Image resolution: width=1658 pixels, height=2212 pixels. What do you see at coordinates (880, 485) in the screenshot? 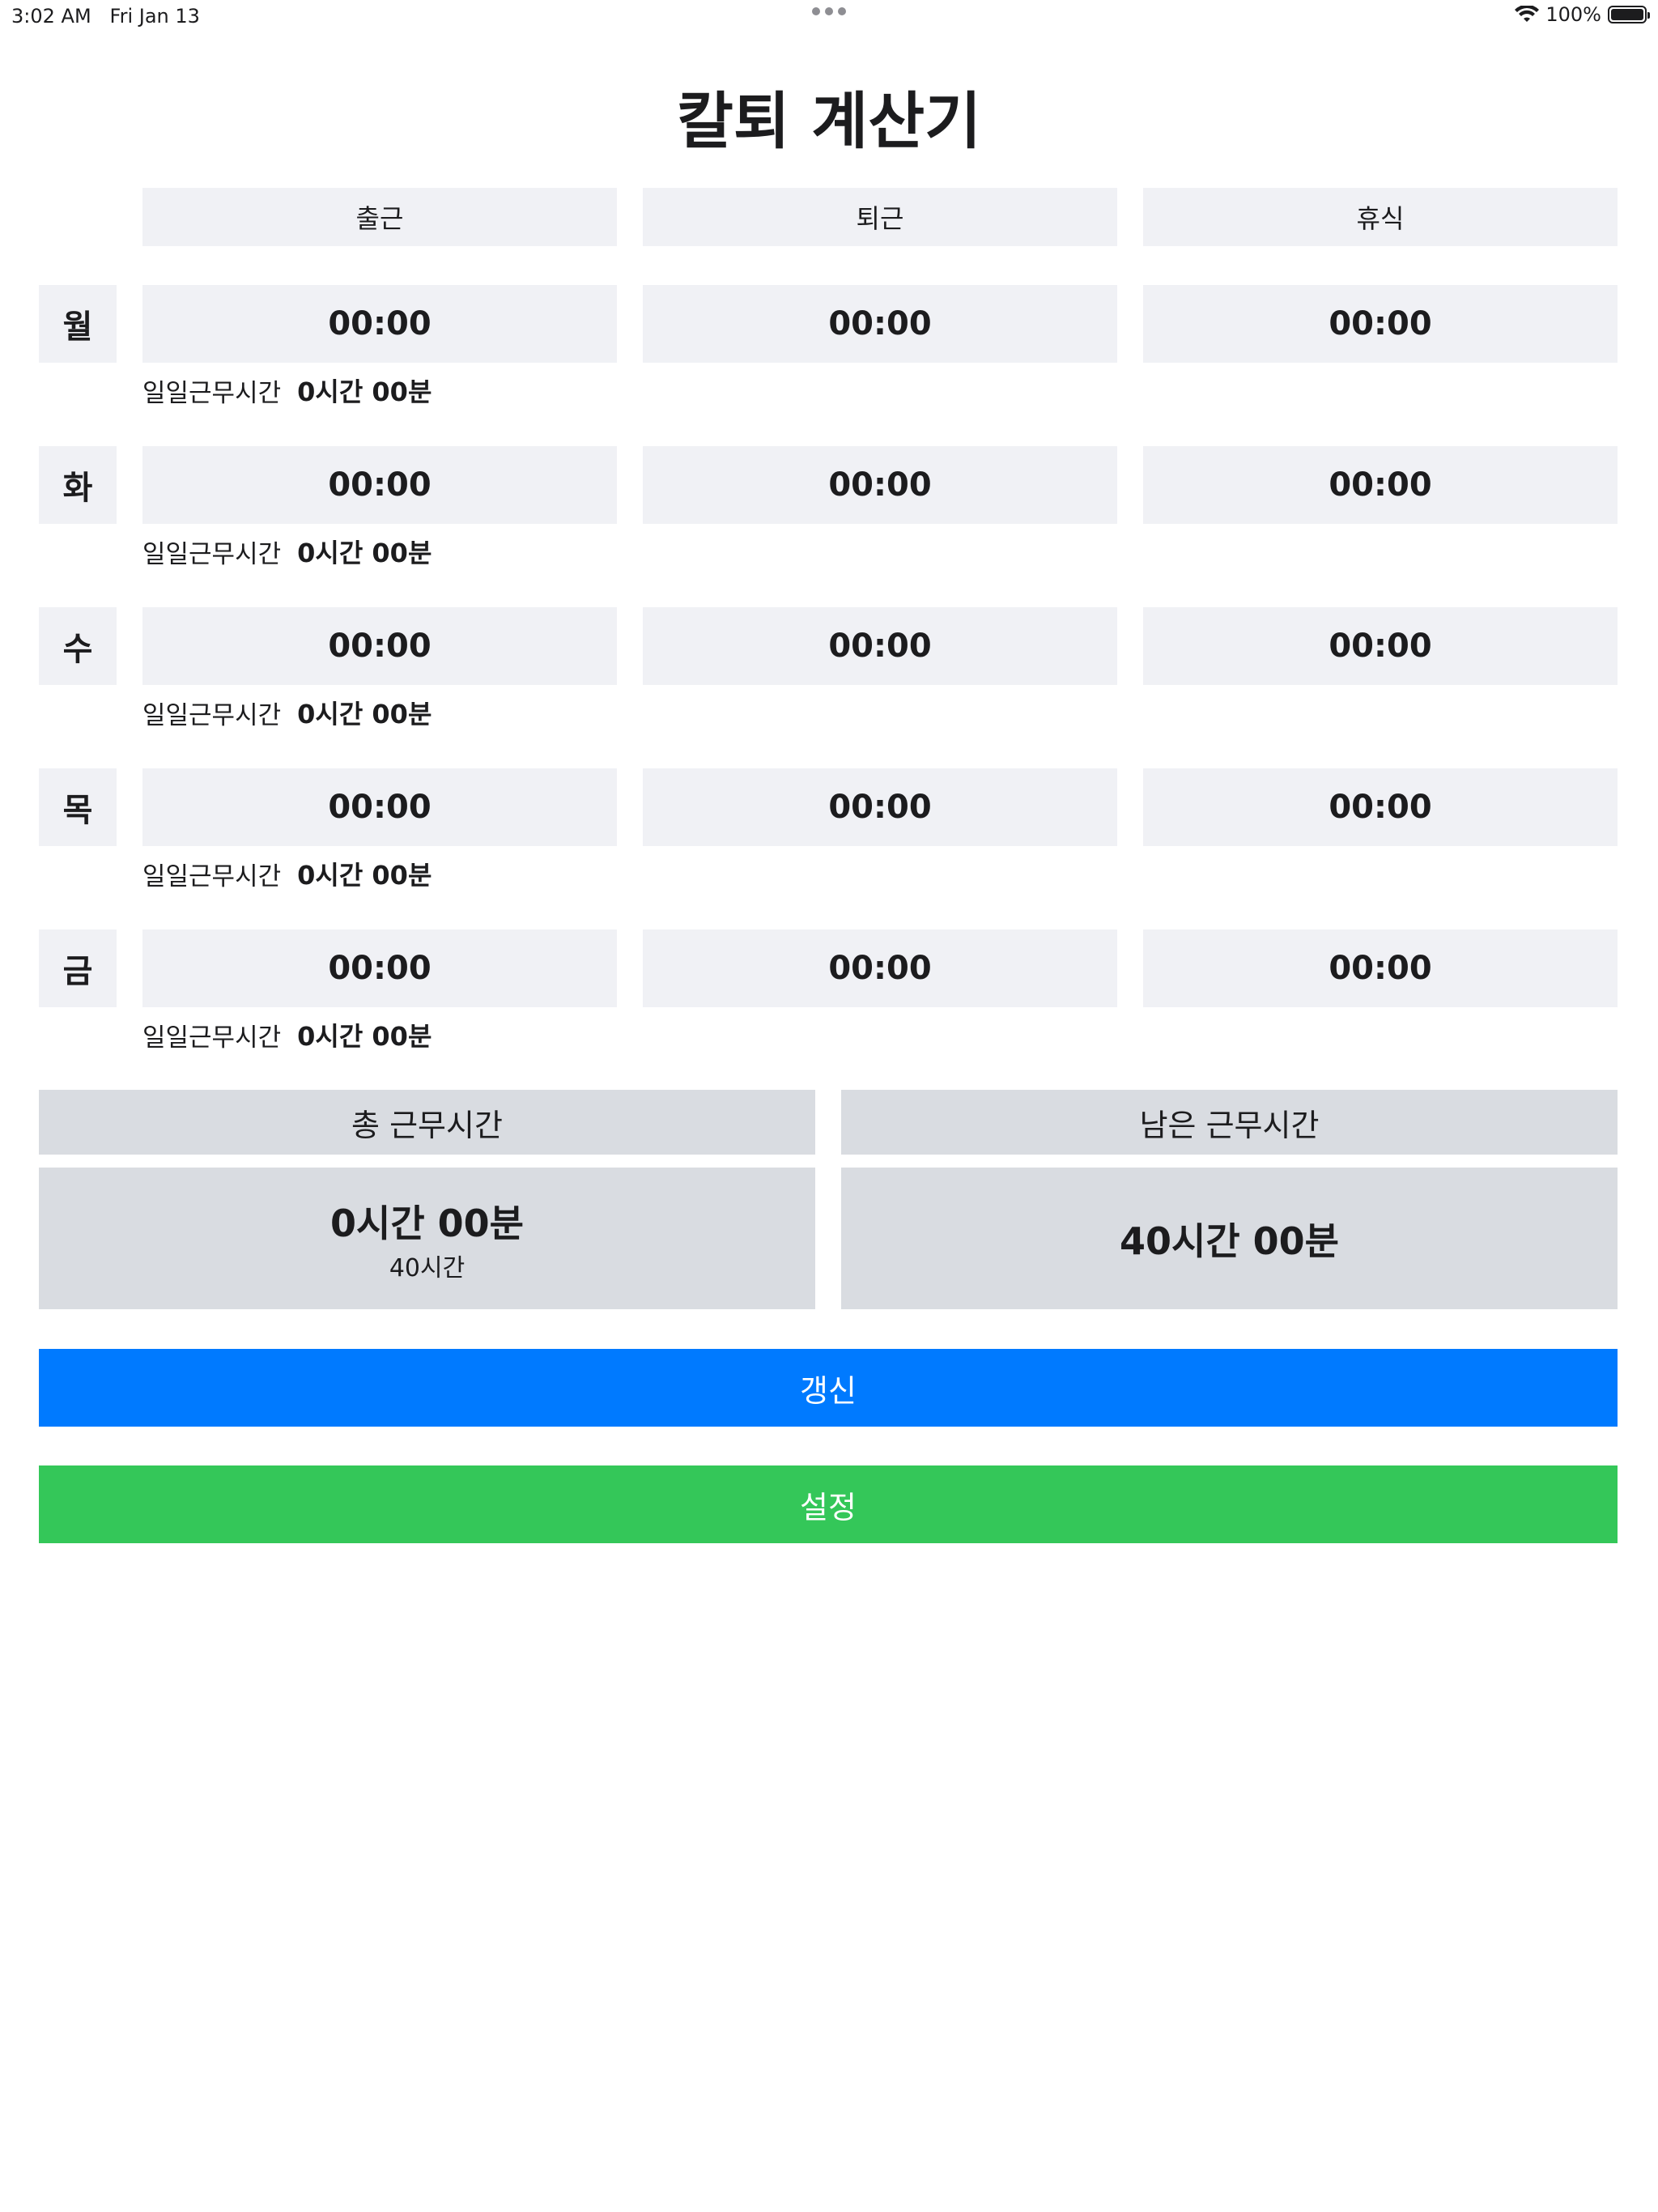
I see `end-time-tue: 00:00` at bounding box center [880, 485].